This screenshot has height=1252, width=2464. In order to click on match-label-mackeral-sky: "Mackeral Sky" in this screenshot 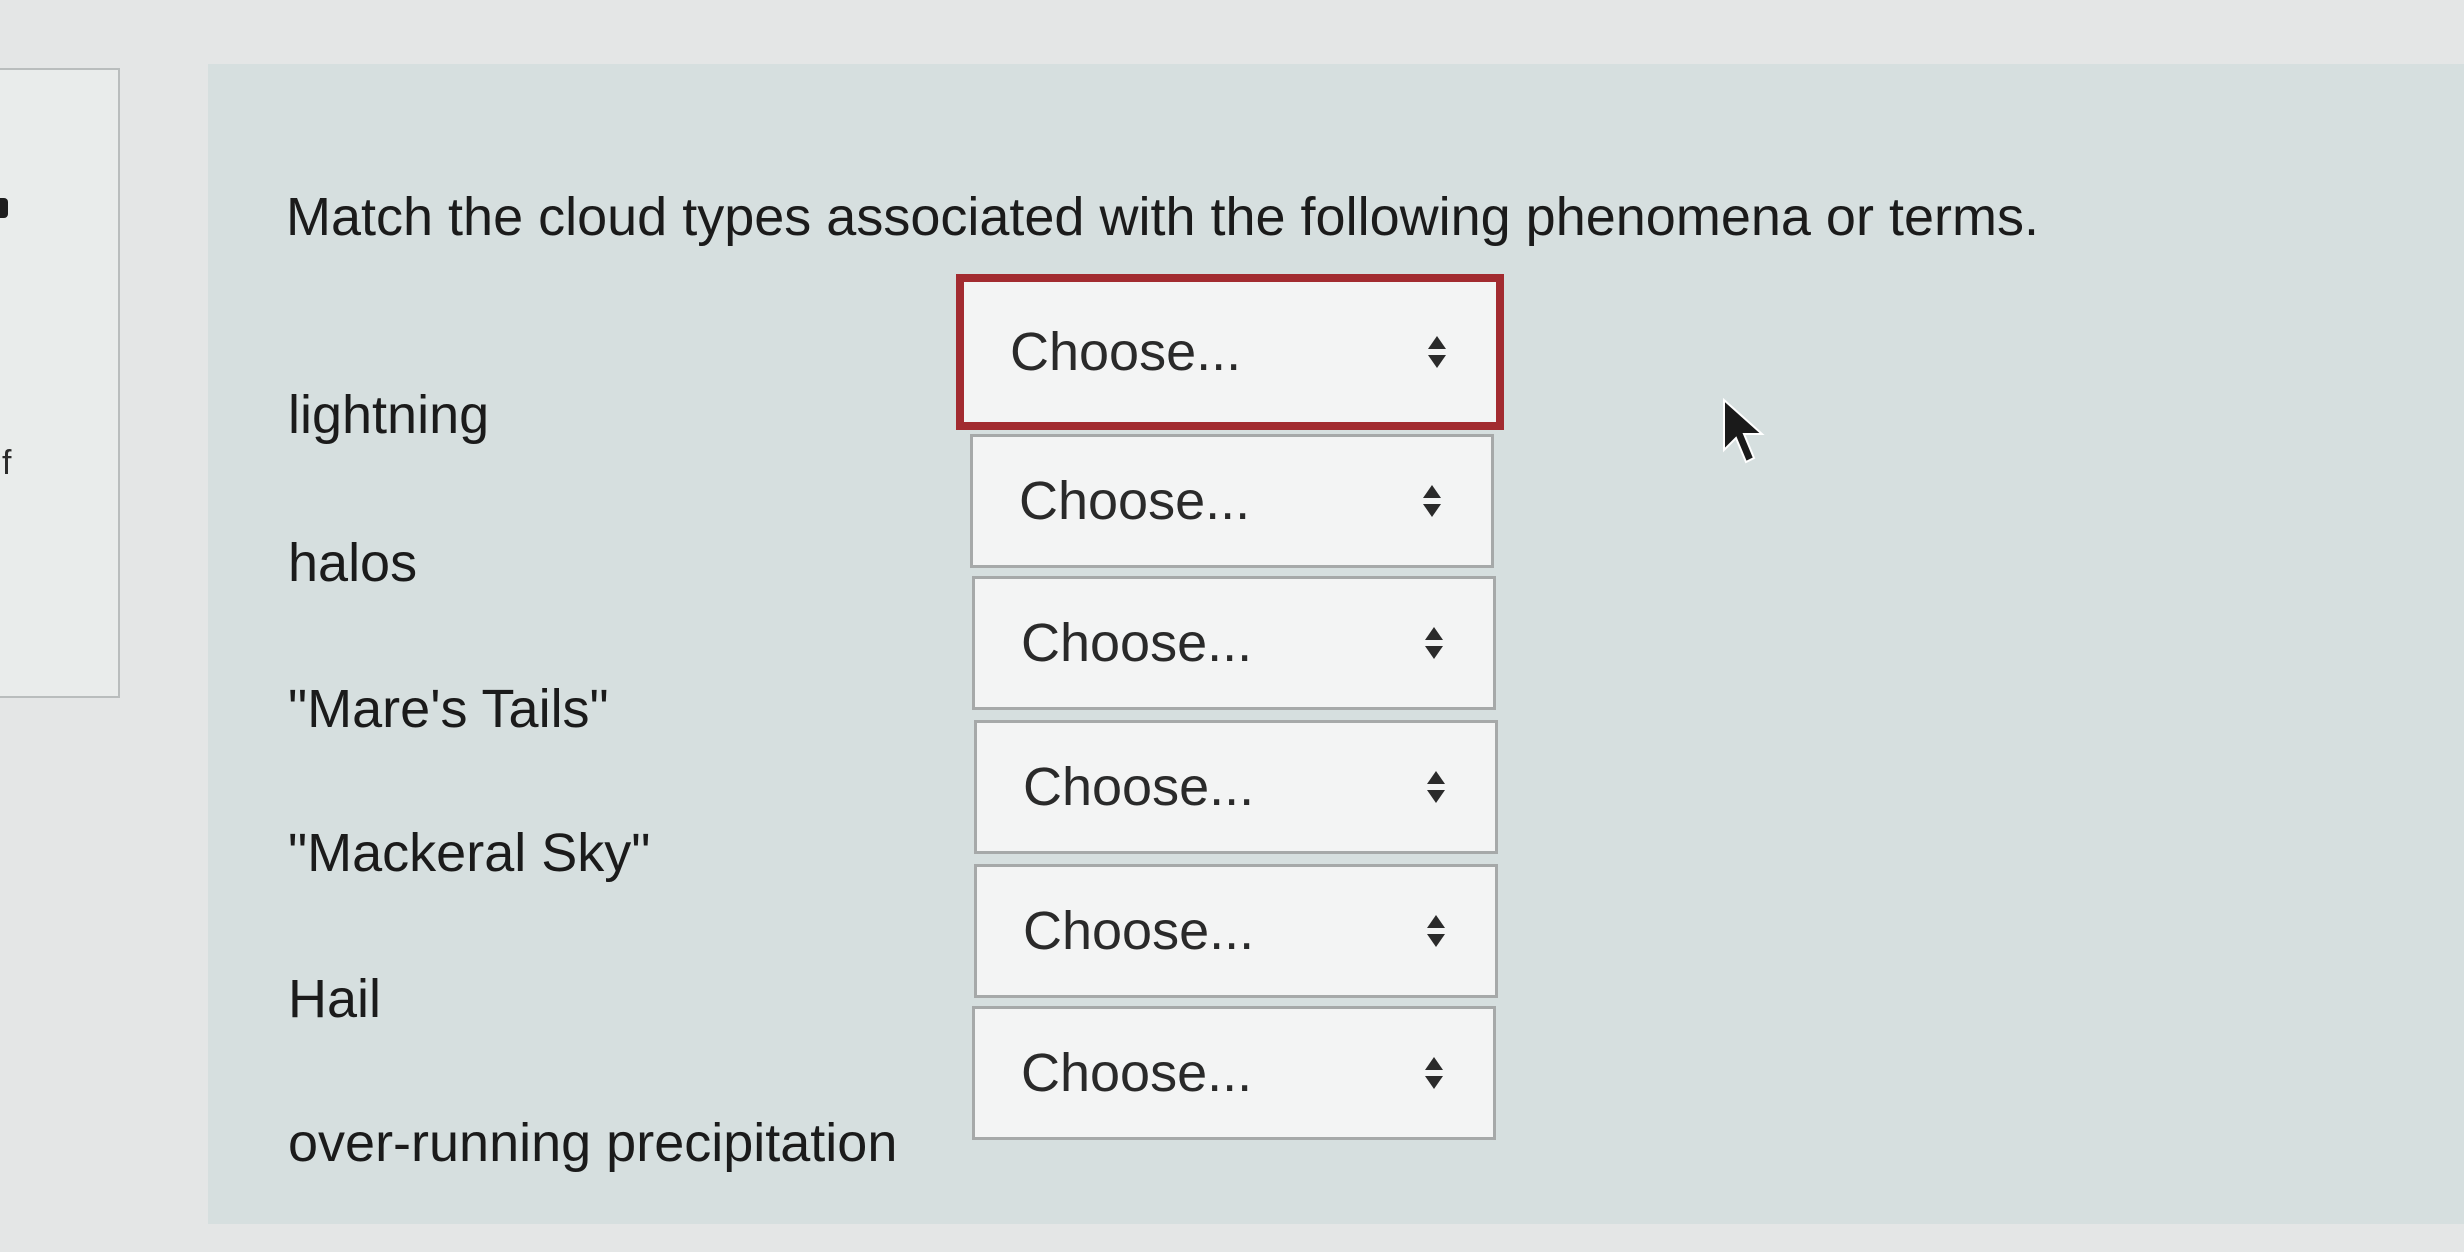, I will do `click(469, 853)`.